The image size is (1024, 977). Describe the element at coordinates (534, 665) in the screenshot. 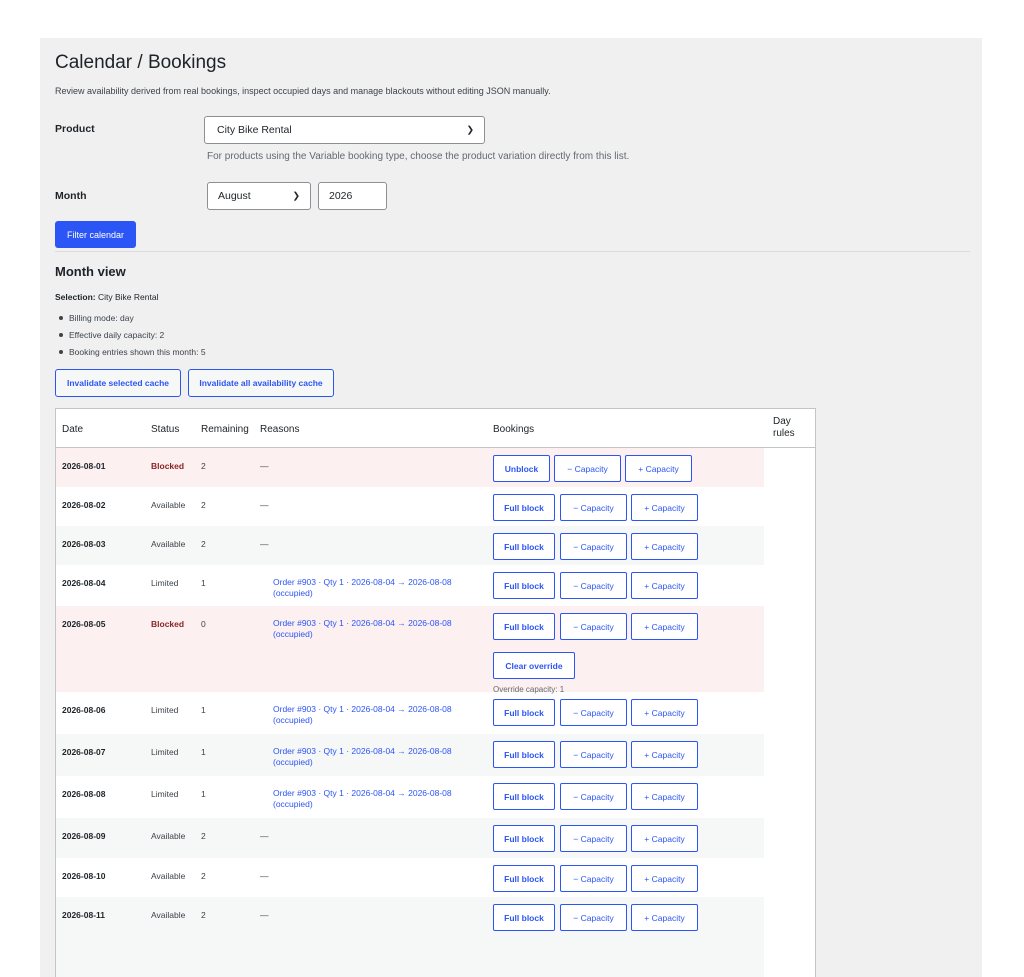

I see `clear-override-button: Clear override` at that location.